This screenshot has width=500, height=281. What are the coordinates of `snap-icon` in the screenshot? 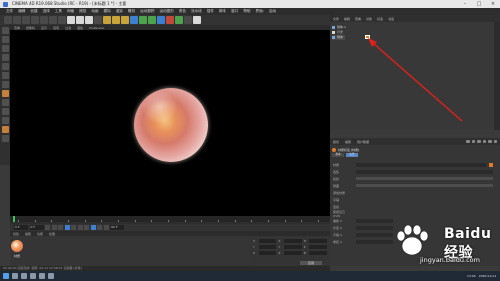 It's located at (5, 111).